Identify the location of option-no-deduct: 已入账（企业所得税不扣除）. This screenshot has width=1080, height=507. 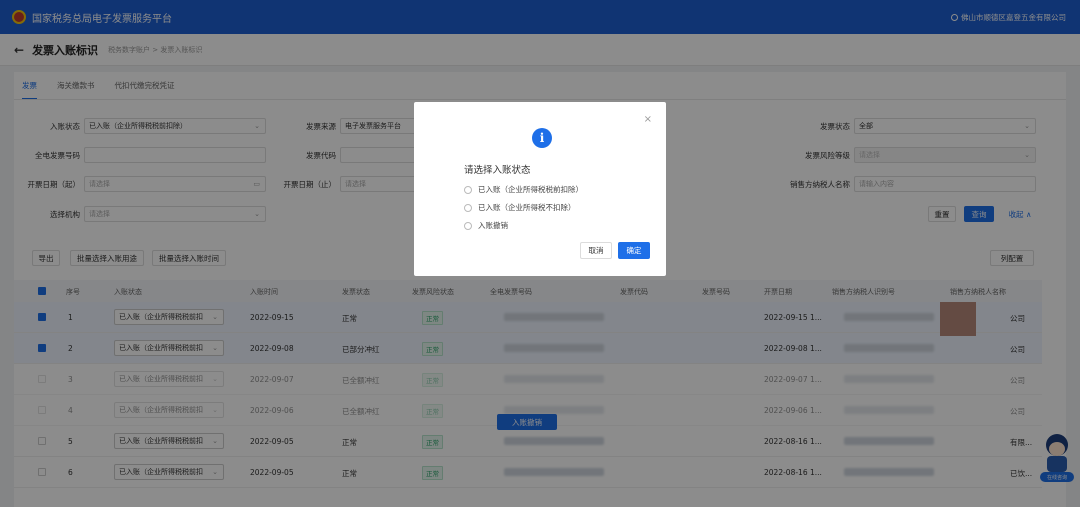
(520, 207).